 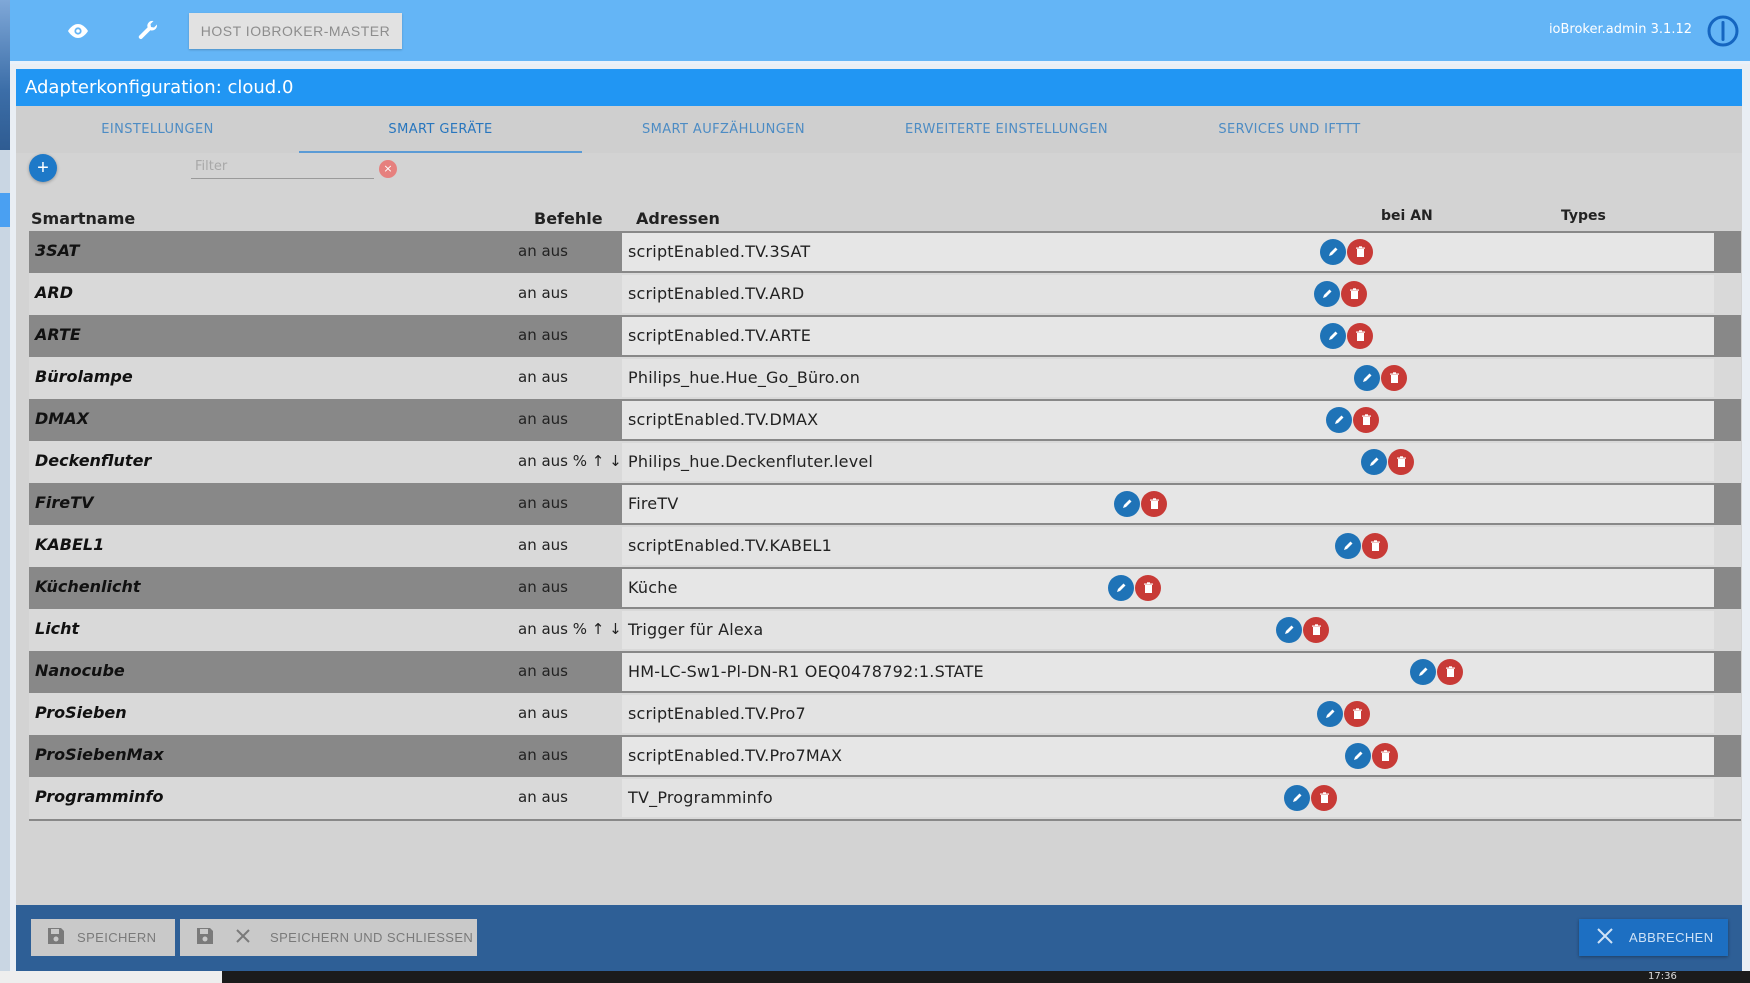 What do you see at coordinates (64, 502) in the screenshot?
I see `row-smartname: FireTV` at bounding box center [64, 502].